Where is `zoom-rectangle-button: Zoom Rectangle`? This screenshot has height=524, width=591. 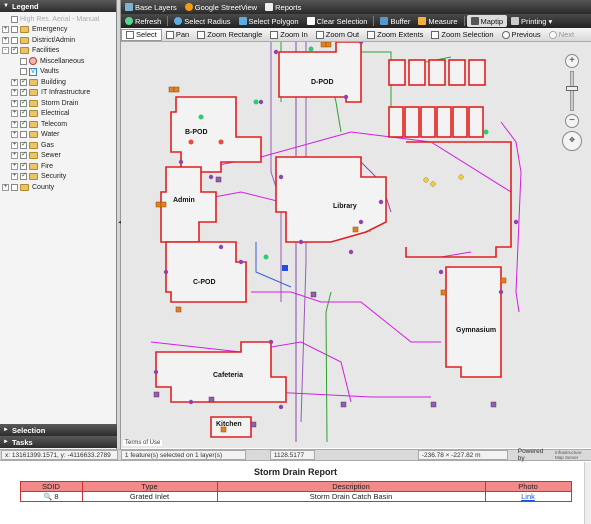
zoom-rectangle-button: Zoom Rectangle is located at coordinates (229, 35).